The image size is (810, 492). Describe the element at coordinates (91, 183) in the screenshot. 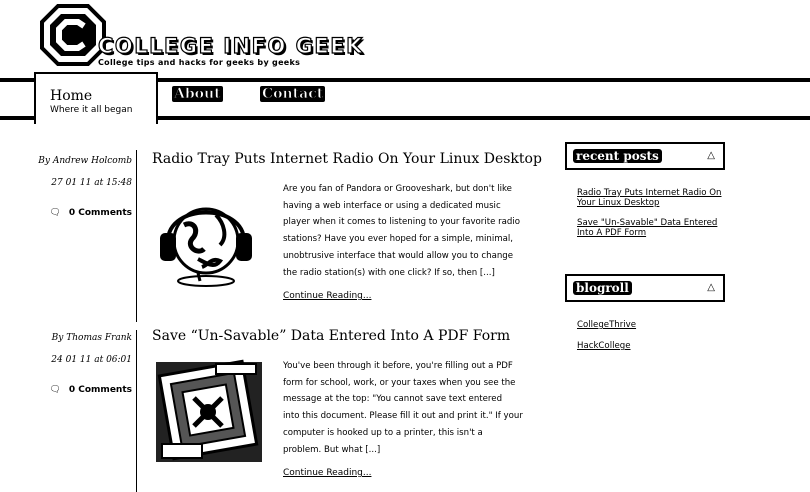

I see `post-date: 27 01 11 at 15:48` at that location.